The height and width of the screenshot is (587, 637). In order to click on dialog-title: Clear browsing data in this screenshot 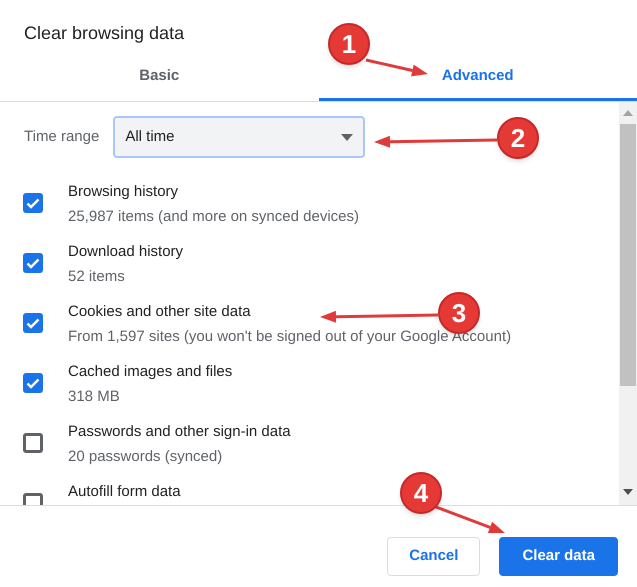, I will do `click(104, 33)`.